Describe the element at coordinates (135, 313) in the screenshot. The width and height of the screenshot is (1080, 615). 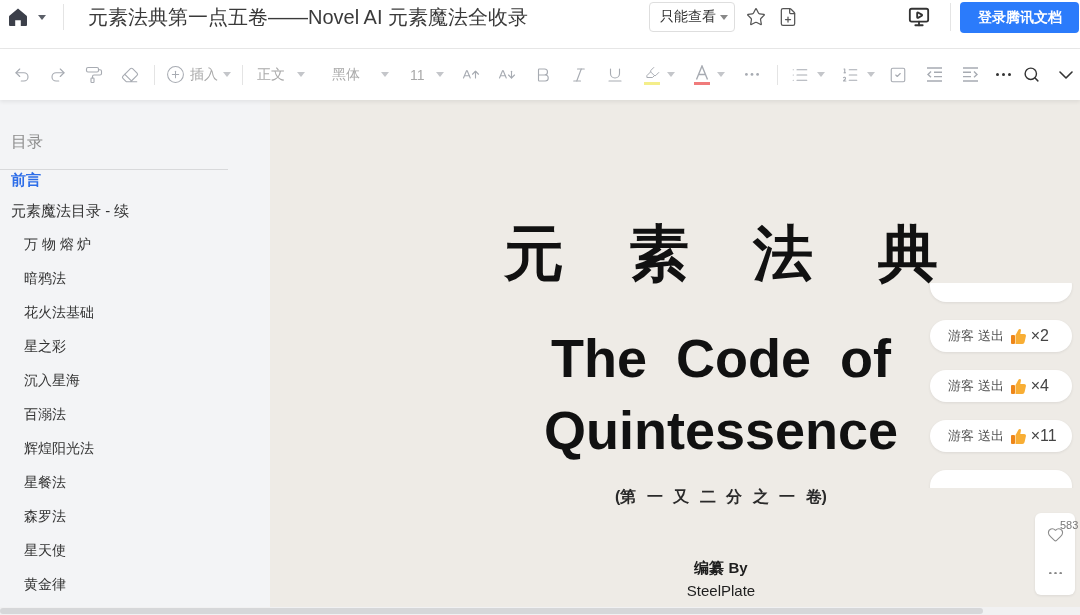
I see `toc-item: 花火法基础` at that location.